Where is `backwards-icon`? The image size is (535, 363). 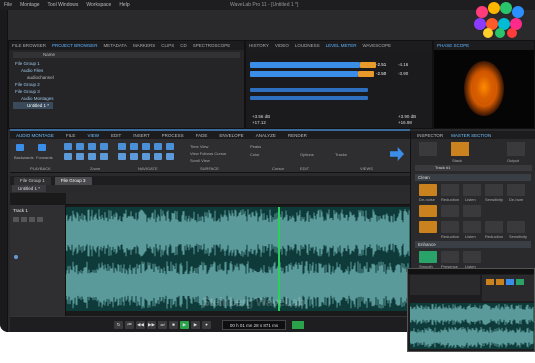 backwards-icon is located at coordinates (20, 147).